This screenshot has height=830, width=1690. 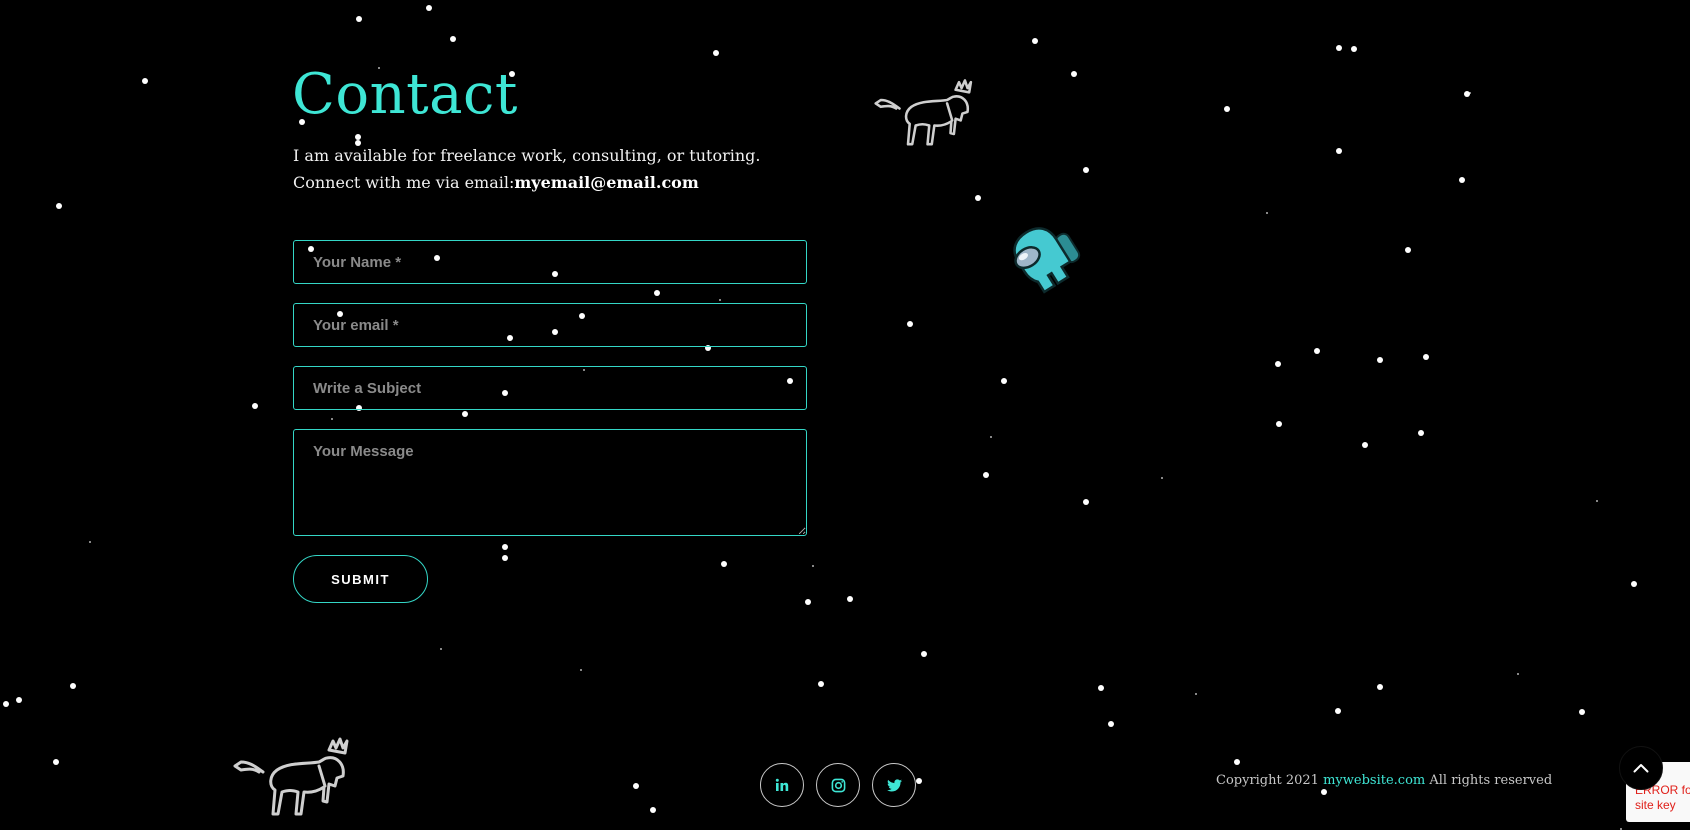 What do you see at coordinates (1374, 780) in the screenshot?
I see `website-link: mywebsite.com` at bounding box center [1374, 780].